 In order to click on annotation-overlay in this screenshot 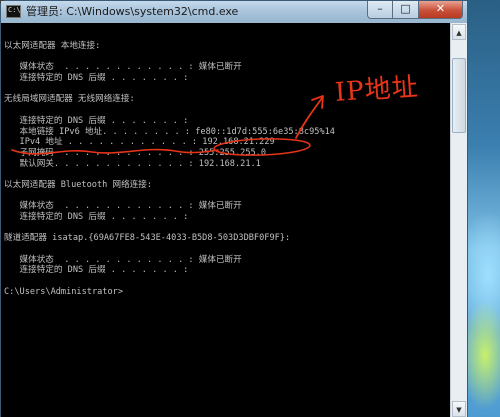, I will do `click(167, 125)`.